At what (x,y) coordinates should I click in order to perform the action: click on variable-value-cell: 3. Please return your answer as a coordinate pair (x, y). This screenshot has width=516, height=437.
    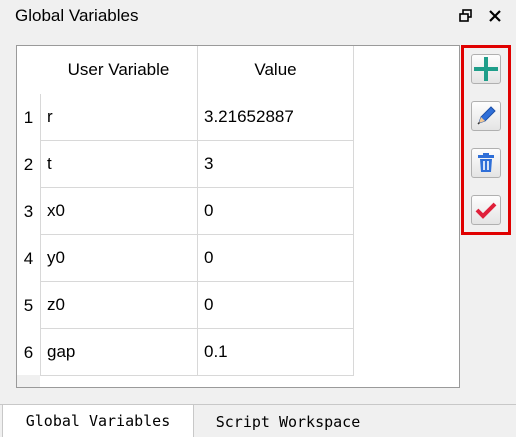
    Looking at the image, I should click on (276, 164).